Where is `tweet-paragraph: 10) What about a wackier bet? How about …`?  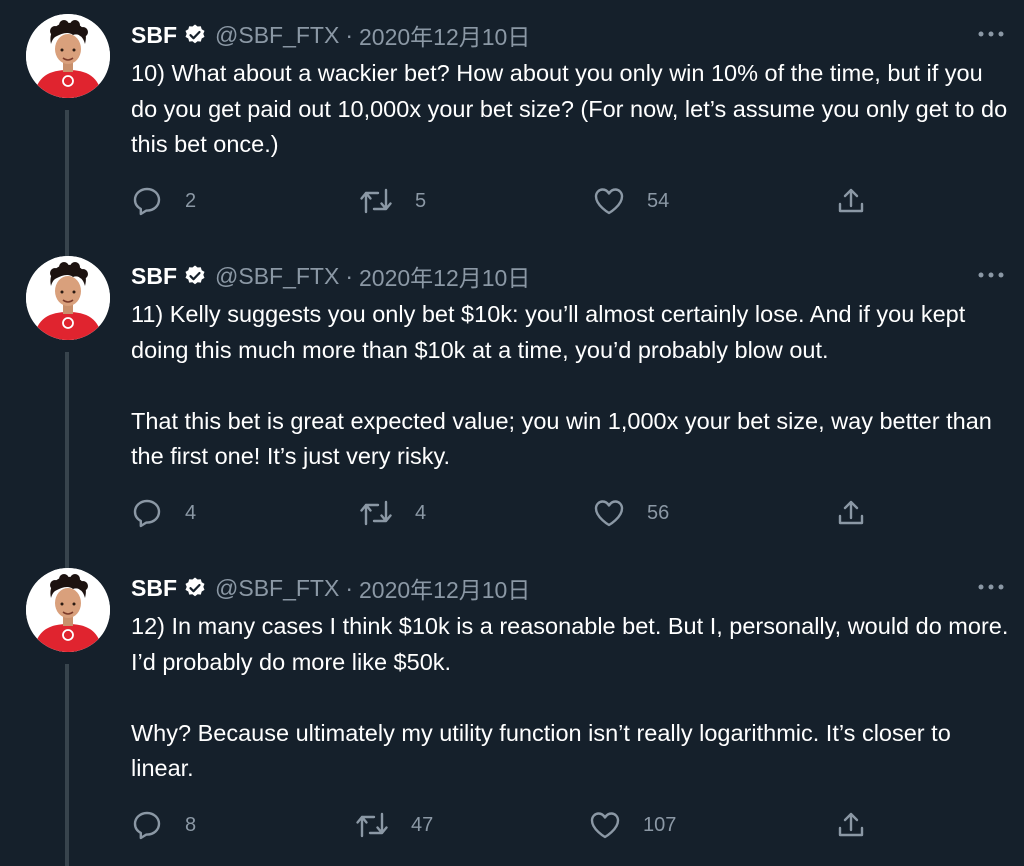 tweet-paragraph: 10) What about a wackier bet? How about … is located at coordinates (569, 108).